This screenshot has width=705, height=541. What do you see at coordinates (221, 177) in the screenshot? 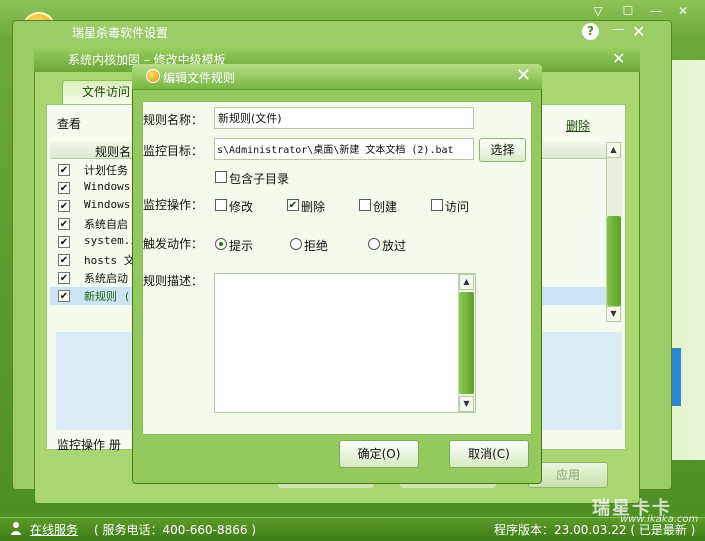
I see `include-subdir-checkbox` at bounding box center [221, 177].